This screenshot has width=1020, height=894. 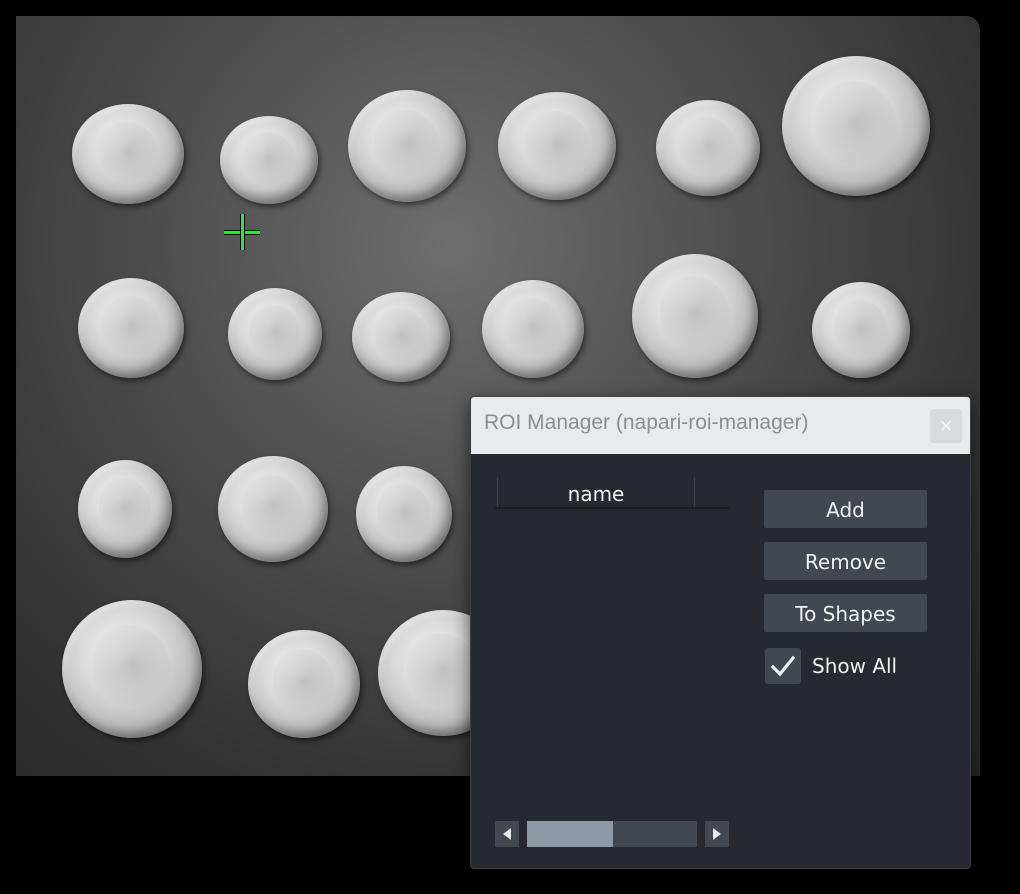 I want to click on checkmark-icon, so click(x=783, y=666).